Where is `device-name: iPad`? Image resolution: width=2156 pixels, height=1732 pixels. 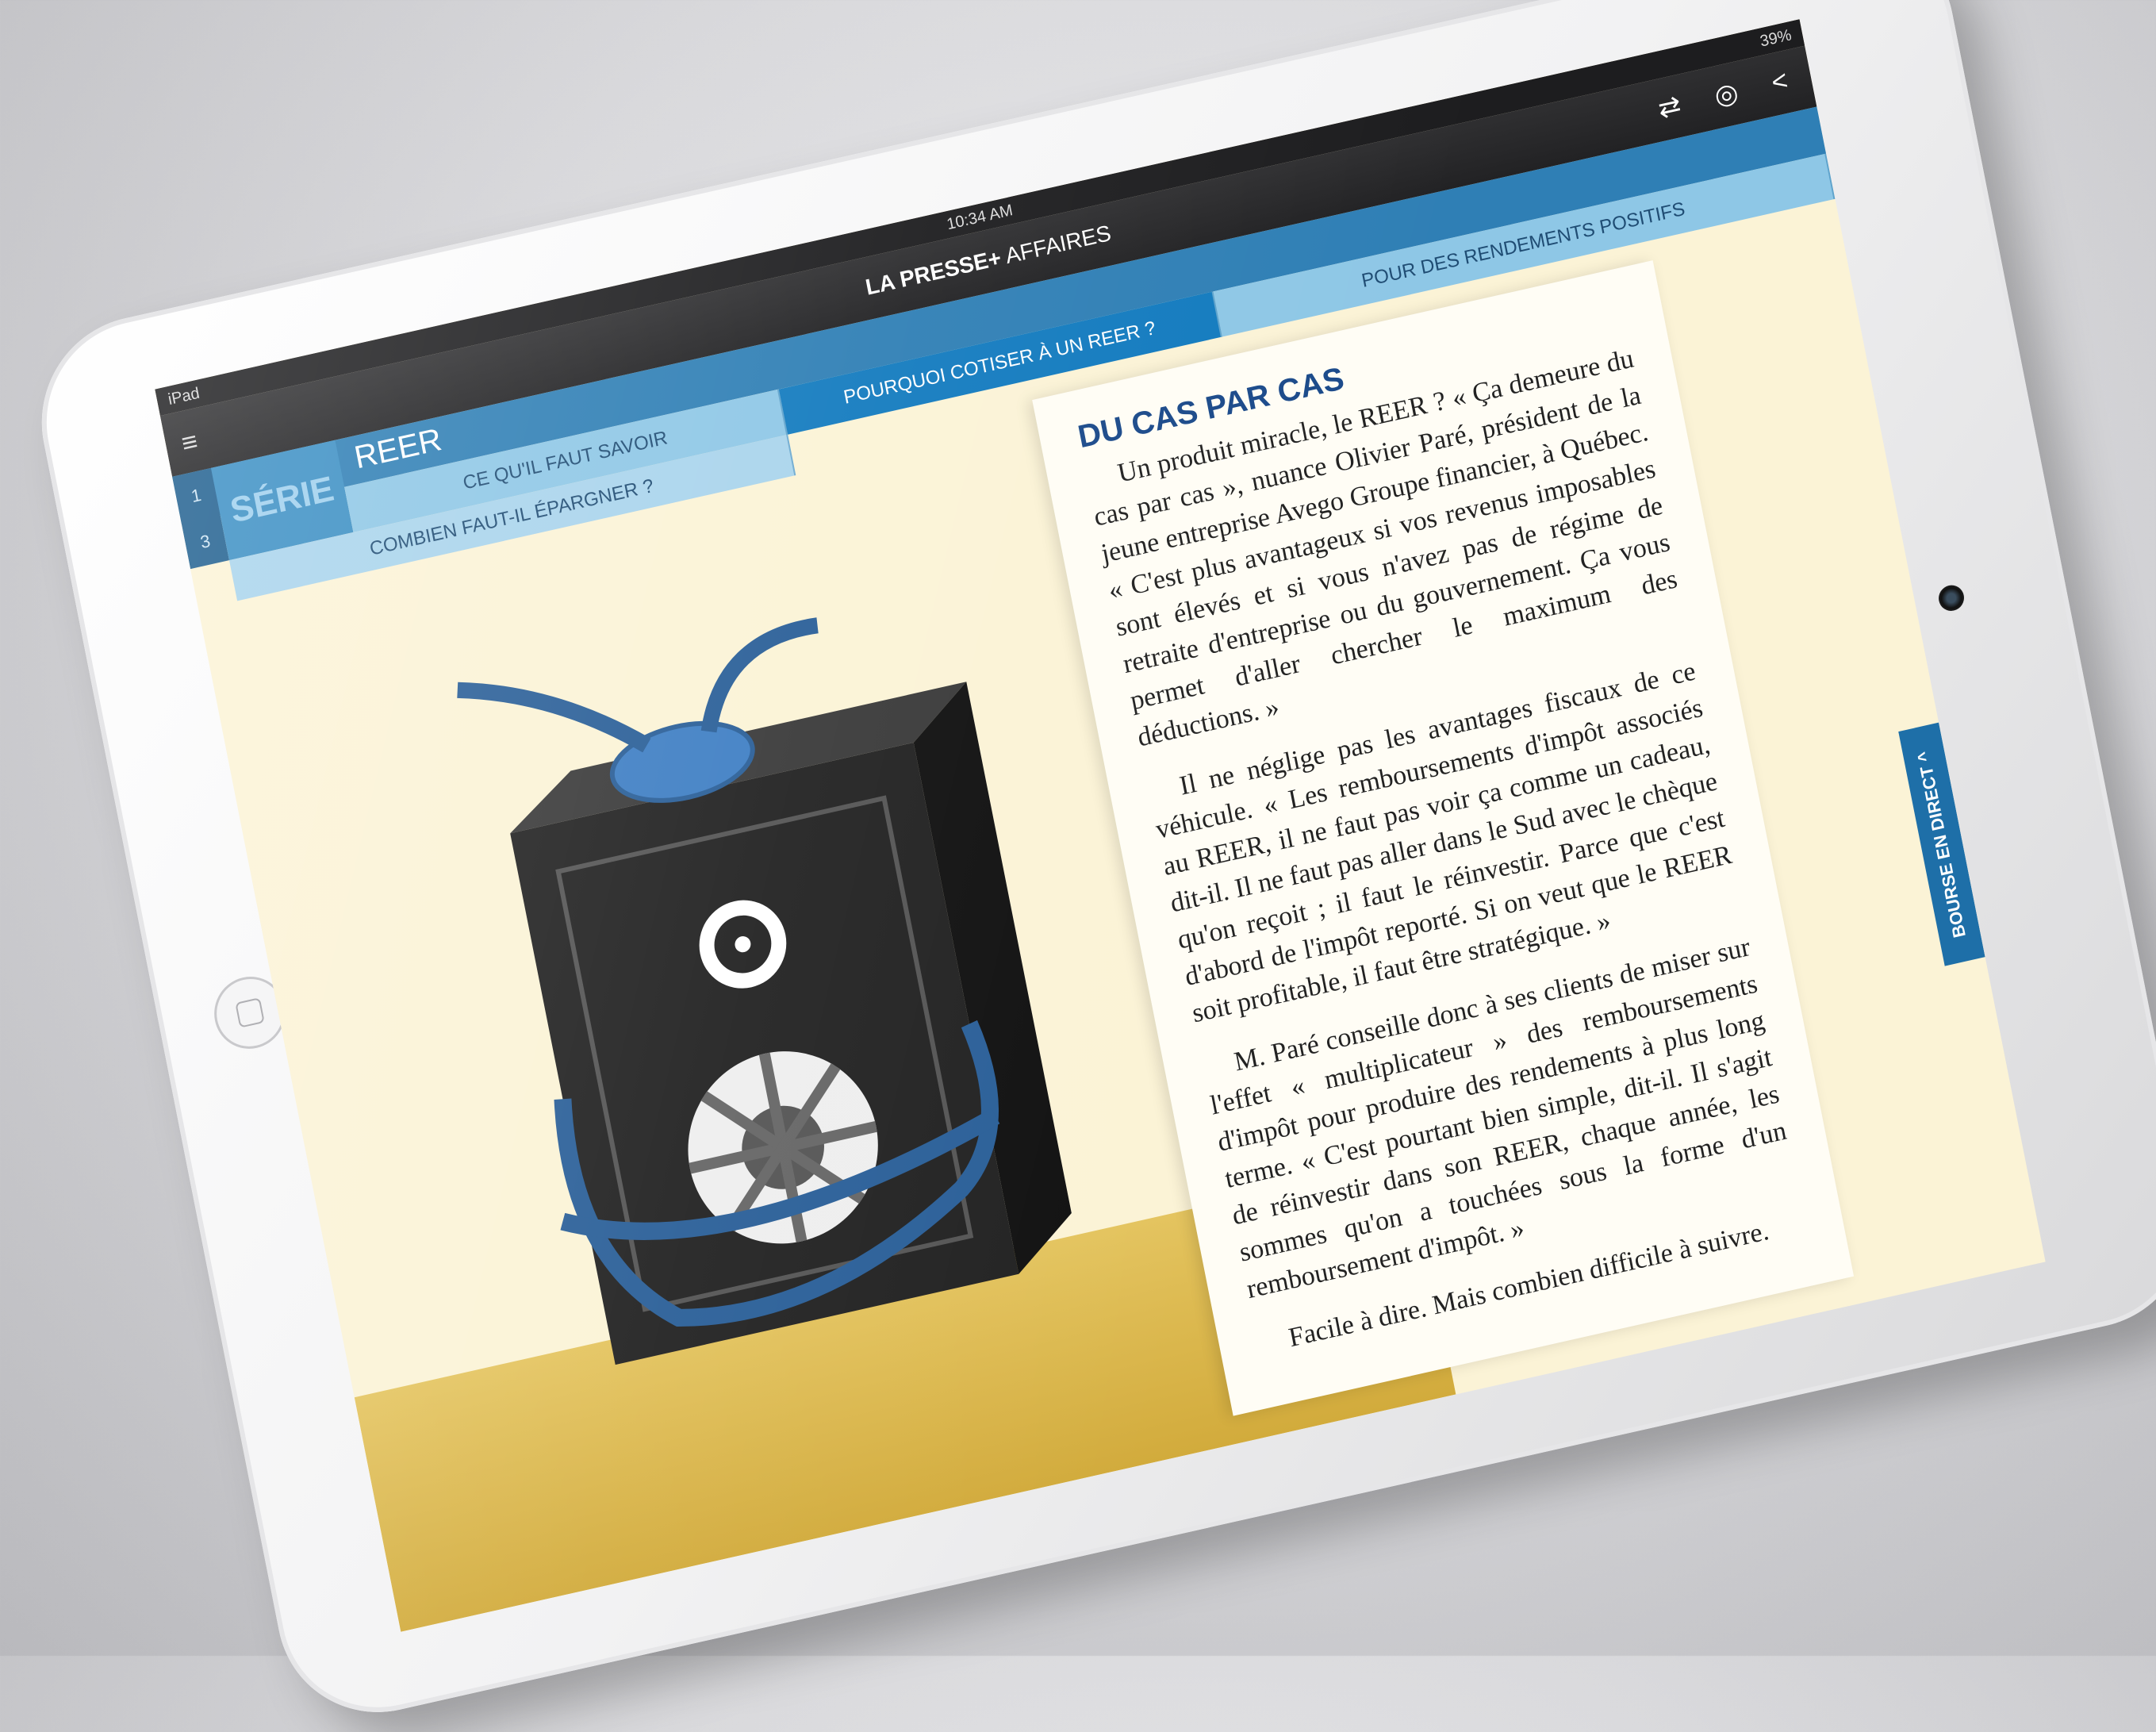 device-name: iPad is located at coordinates (183, 396).